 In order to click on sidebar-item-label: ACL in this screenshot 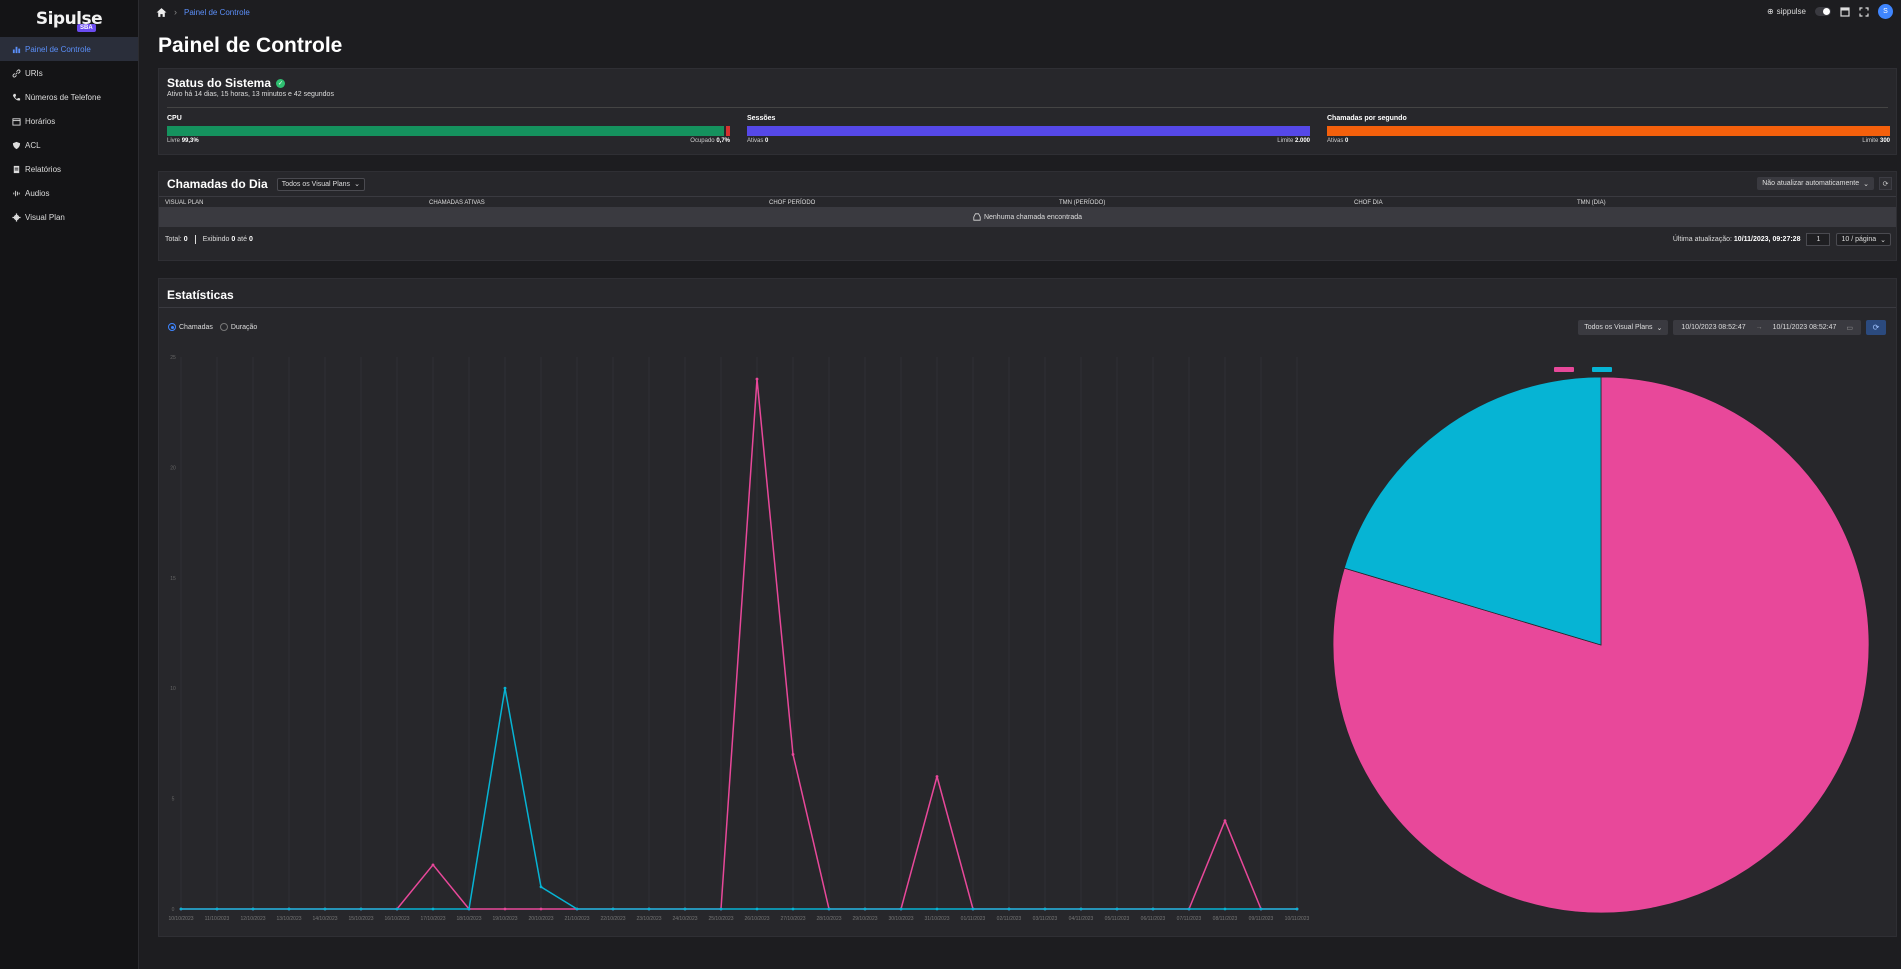, I will do `click(33, 145)`.